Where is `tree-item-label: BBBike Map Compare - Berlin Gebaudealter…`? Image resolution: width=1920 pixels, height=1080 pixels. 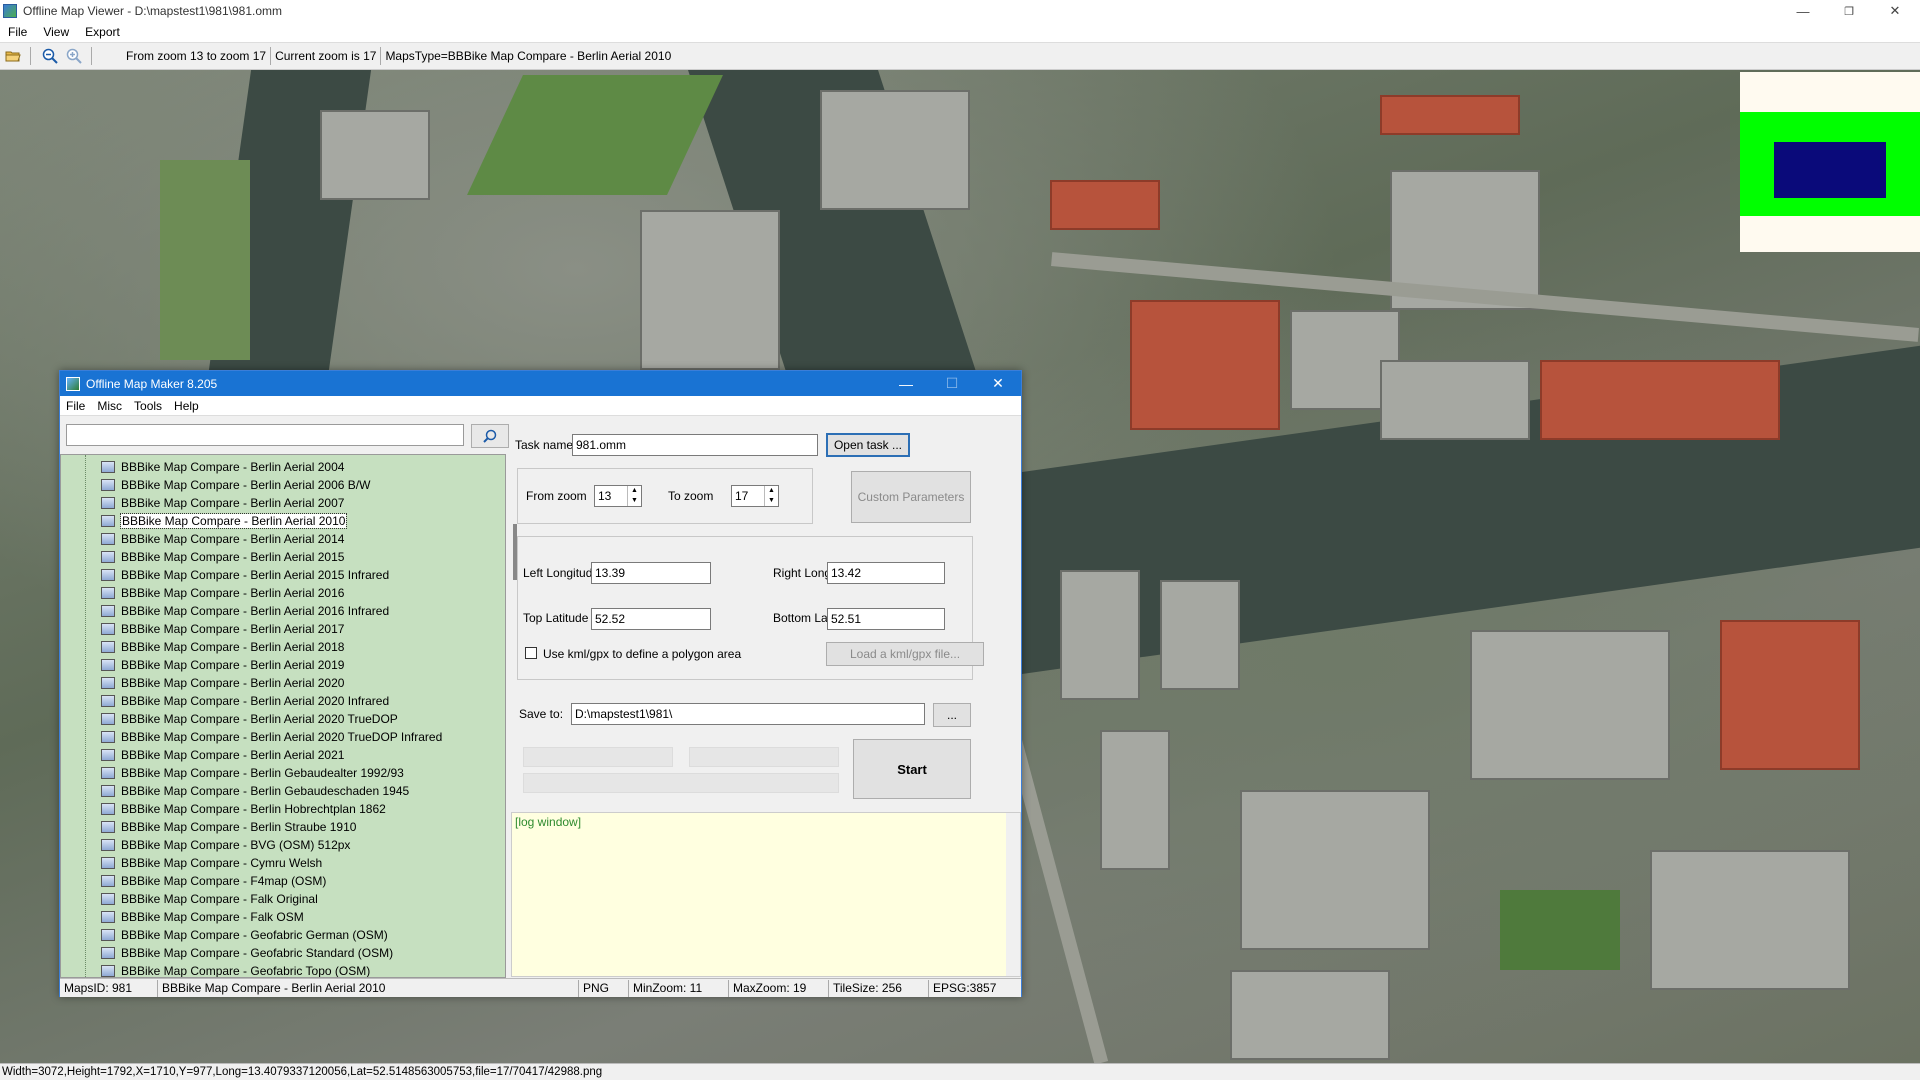
tree-item-label: BBBike Map Compare - Berlin Gebaudealter… is located at coordinates (262, 773).